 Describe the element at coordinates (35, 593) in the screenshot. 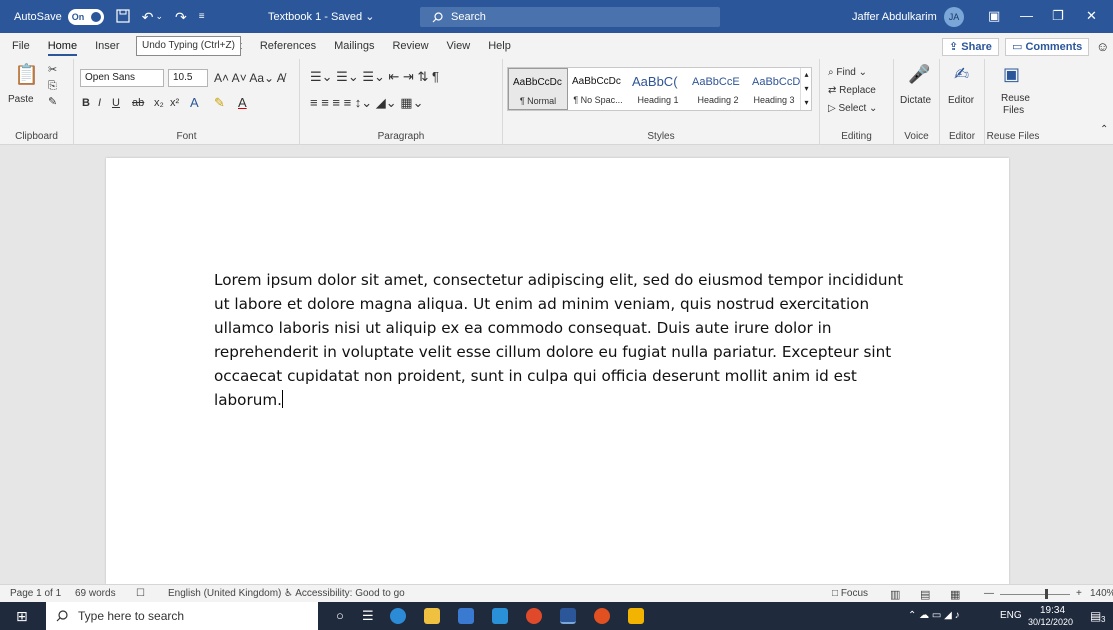

I see `page-count: Page 1 of 1` at that location.